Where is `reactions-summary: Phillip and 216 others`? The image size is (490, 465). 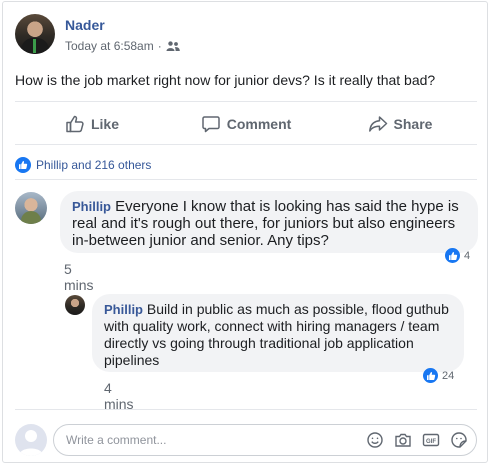
reactions-summary: Phillip and 216 others is located at coordinates (83, 165).